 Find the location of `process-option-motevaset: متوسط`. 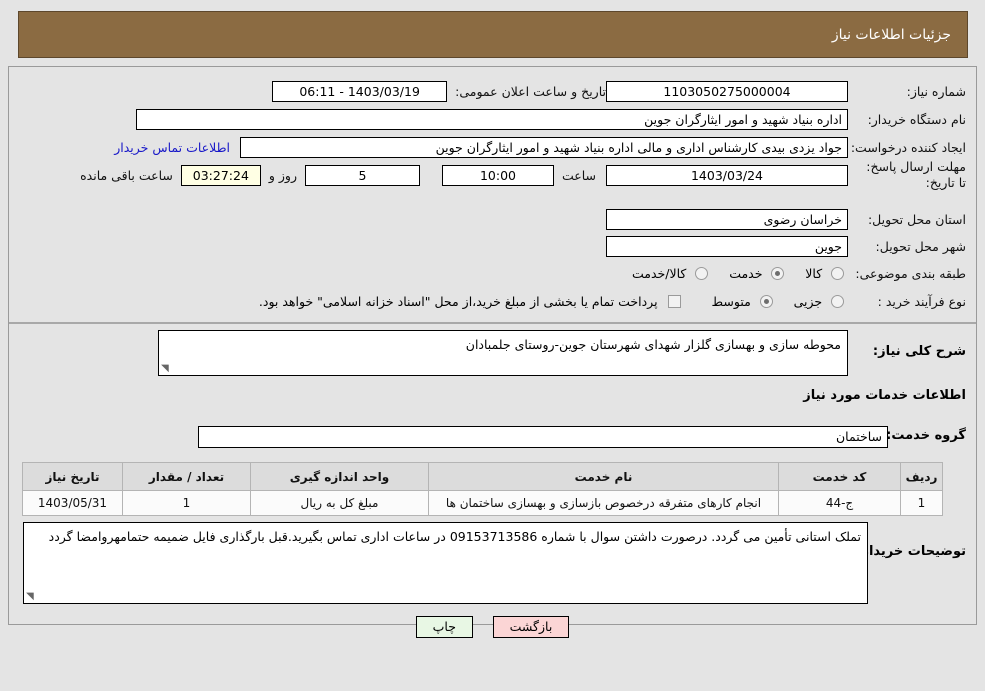

process-option-motevaset: متوسط is located at coordinates (740, 301).